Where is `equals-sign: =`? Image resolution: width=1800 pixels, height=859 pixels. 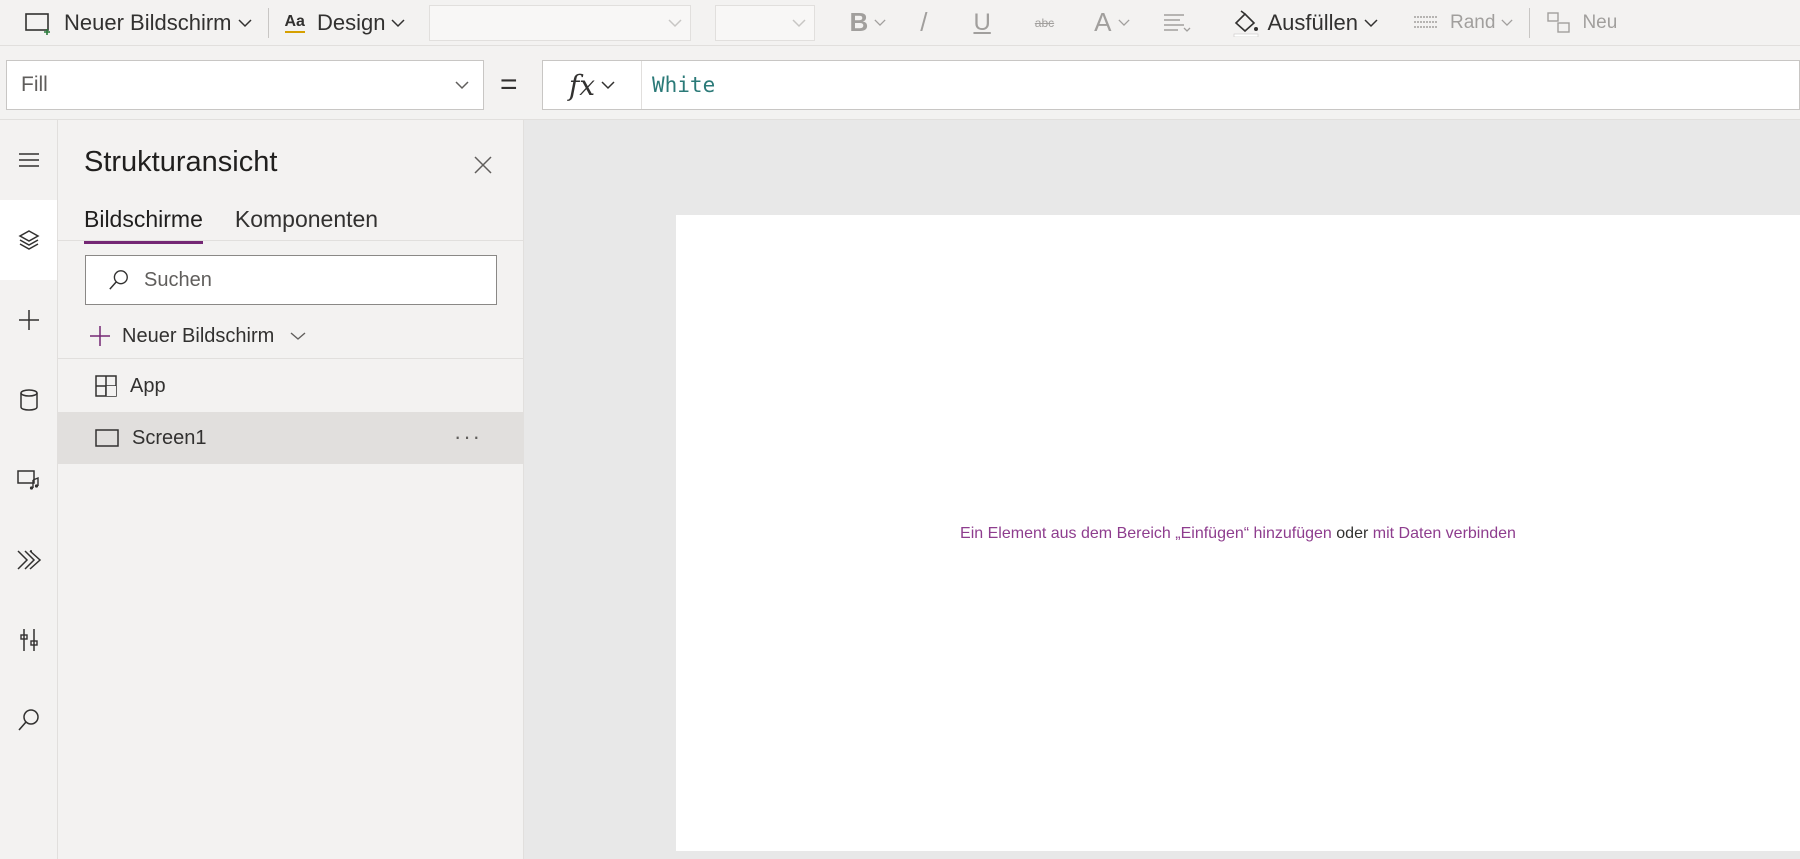 equals-sign: = is located at coordinates (509, 84).